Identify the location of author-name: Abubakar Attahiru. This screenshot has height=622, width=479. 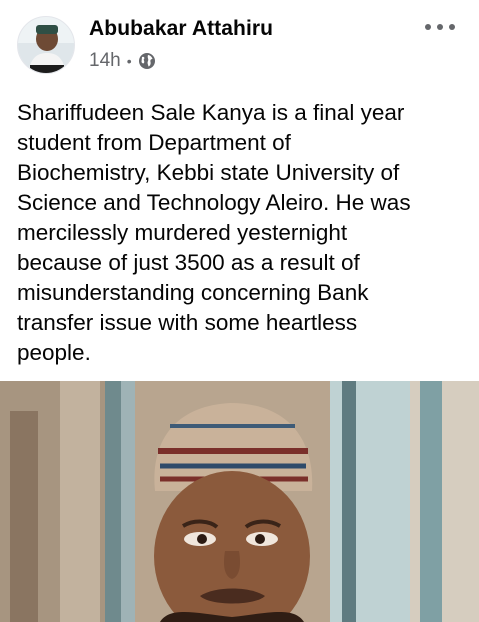
(181, 29).